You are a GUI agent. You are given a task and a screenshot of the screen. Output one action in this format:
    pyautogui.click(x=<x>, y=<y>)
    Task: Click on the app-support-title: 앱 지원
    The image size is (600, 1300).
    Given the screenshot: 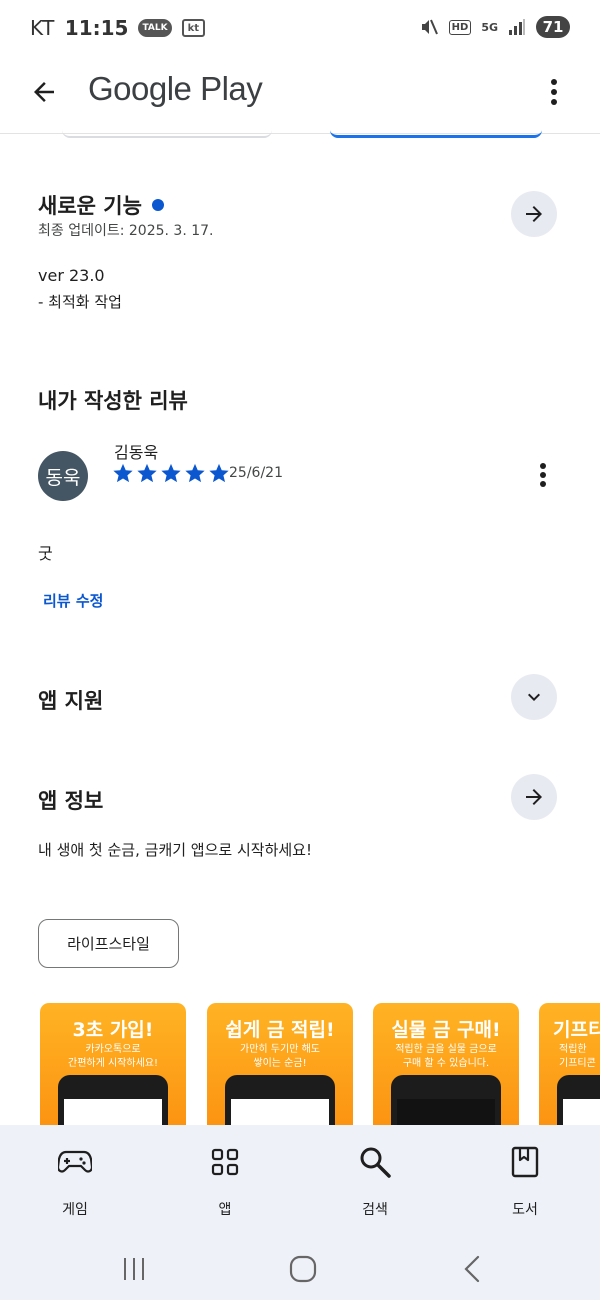 What is the action you would take?
    pyautogui.click(x=71, y=701)
    